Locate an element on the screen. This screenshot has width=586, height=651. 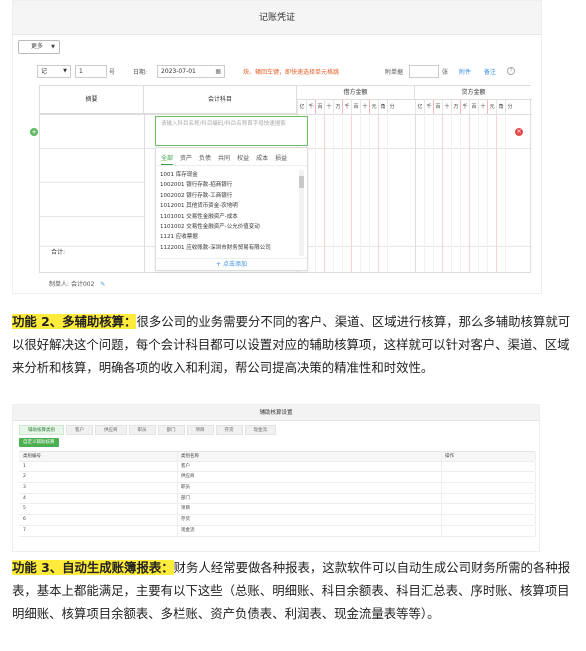
account-option: 1101002 交易性金融资产-公允价值变动 is located at coordinates (230, 227).